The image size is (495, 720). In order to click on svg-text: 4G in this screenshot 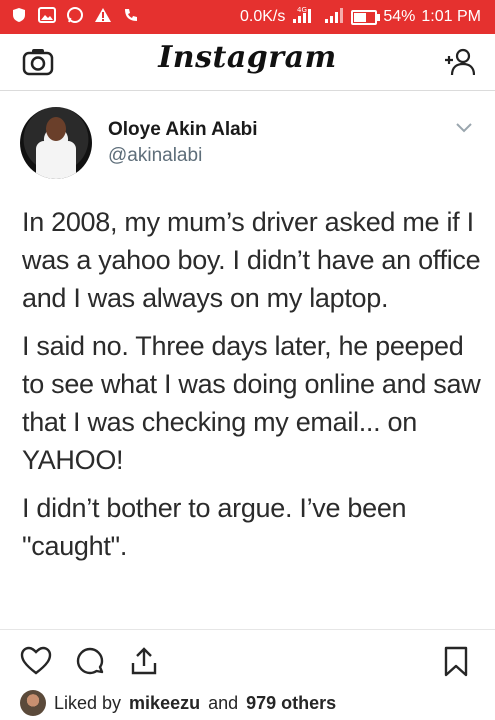, I will do `click(302, 10)`.